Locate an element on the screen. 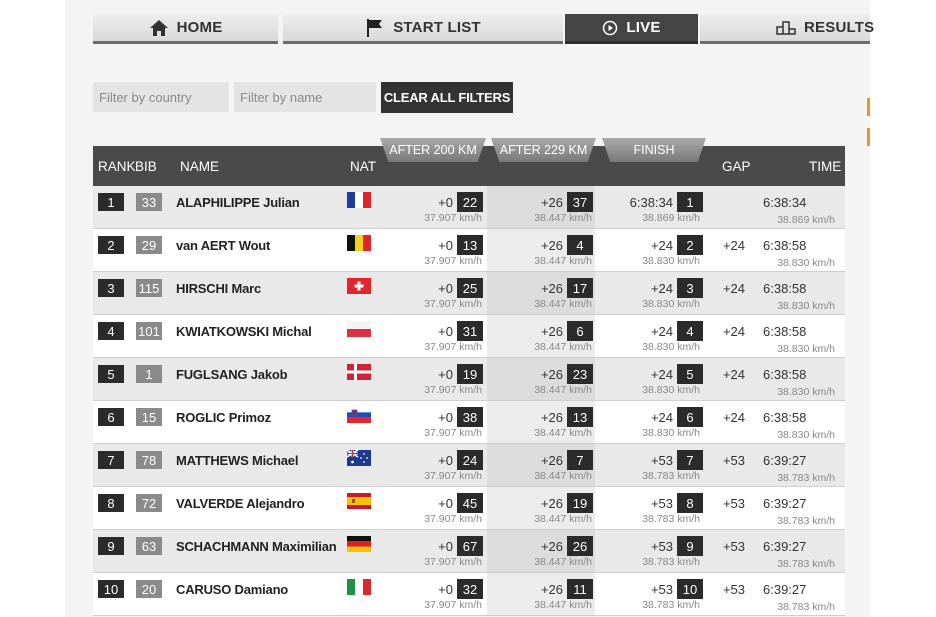 This screenshot has height=617, width=936. bib-badge: 63 is located at coordinates (149, 546).